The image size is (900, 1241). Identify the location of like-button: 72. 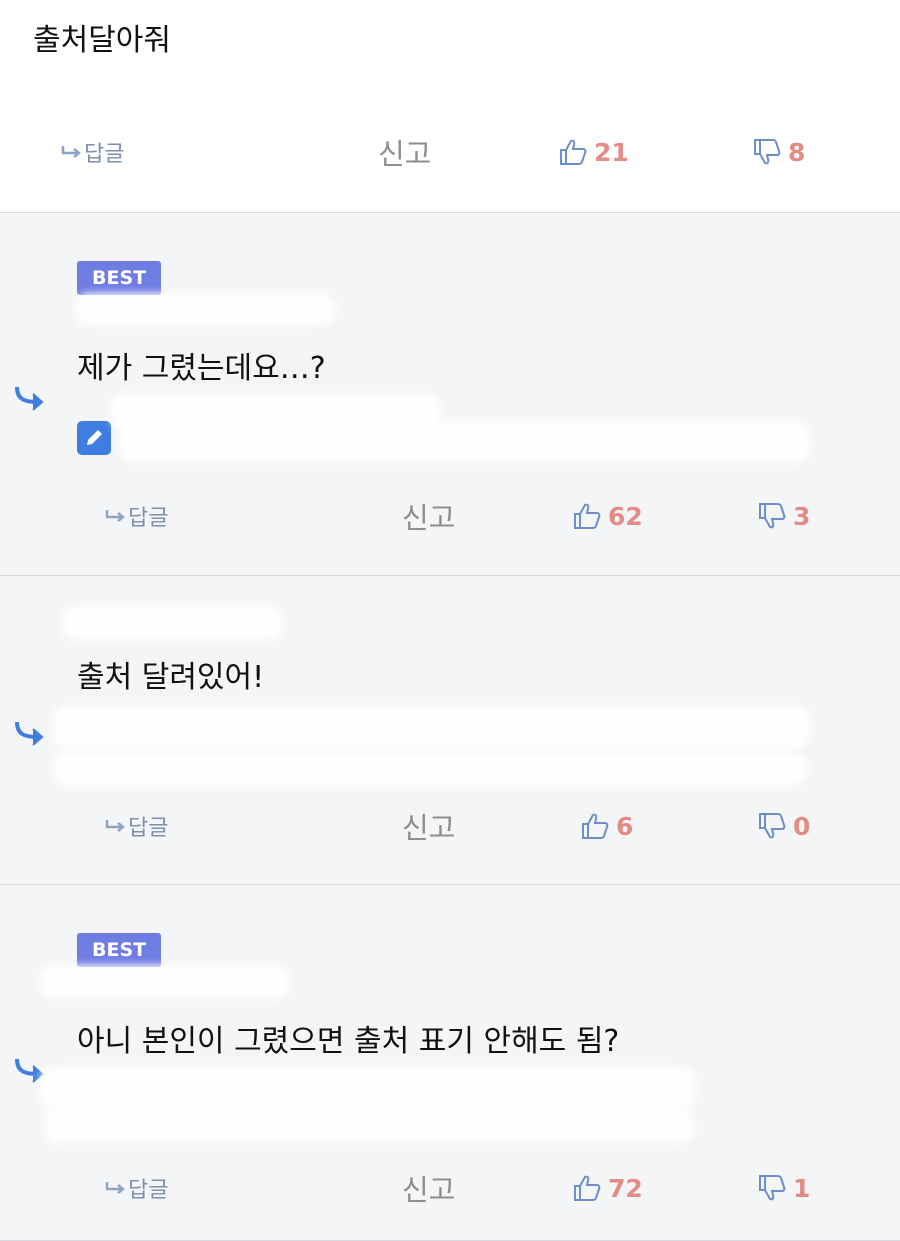
(607, 1188).